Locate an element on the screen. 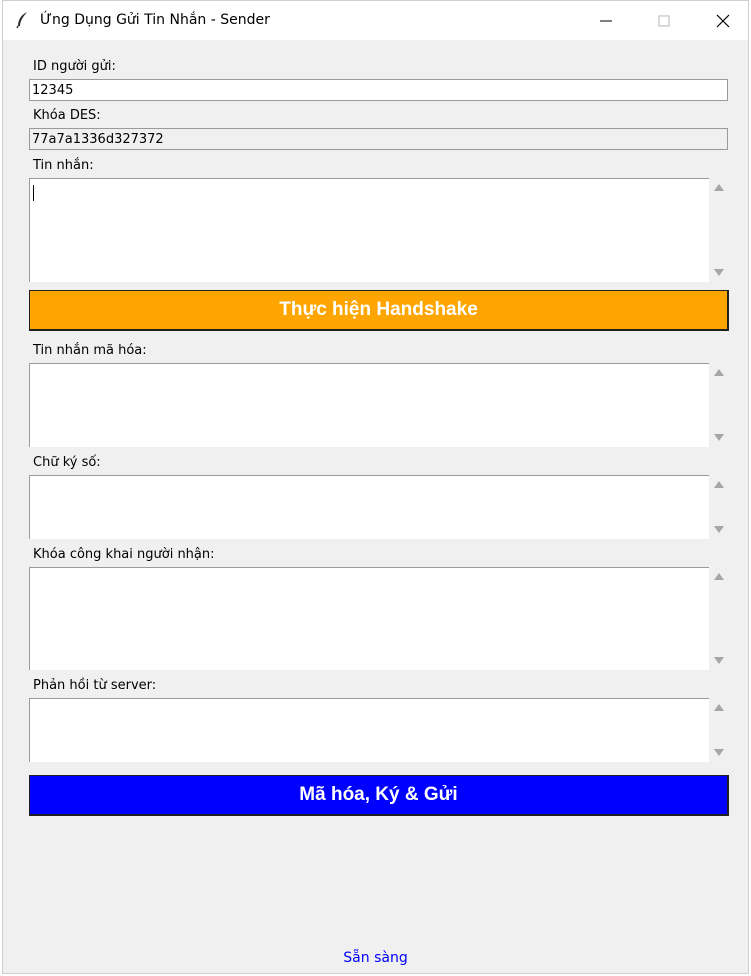  minimize-button is located at coordinates (606, 20).